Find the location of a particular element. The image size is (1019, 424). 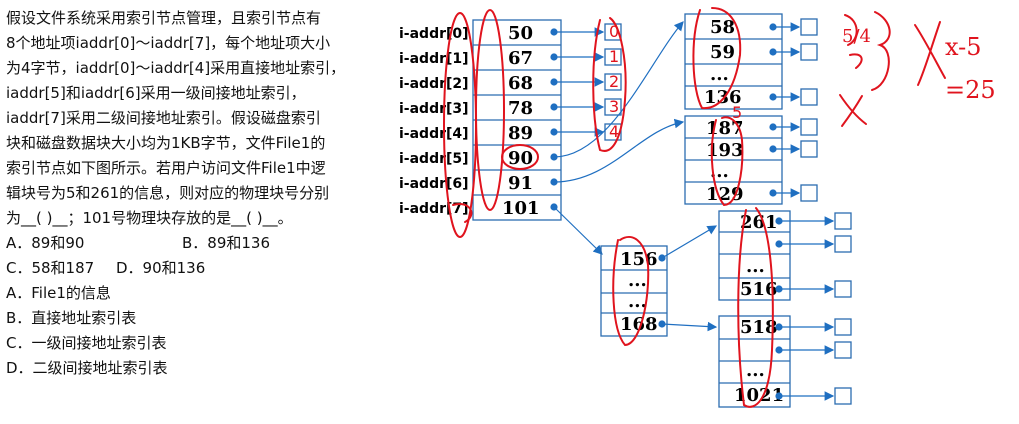

iaddr-value: 78 is located at coordinates (520, 108).